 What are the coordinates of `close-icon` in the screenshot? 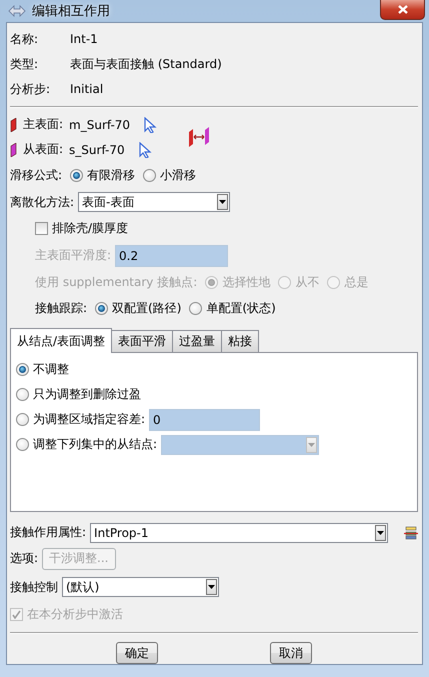 It's located at (403, 9).